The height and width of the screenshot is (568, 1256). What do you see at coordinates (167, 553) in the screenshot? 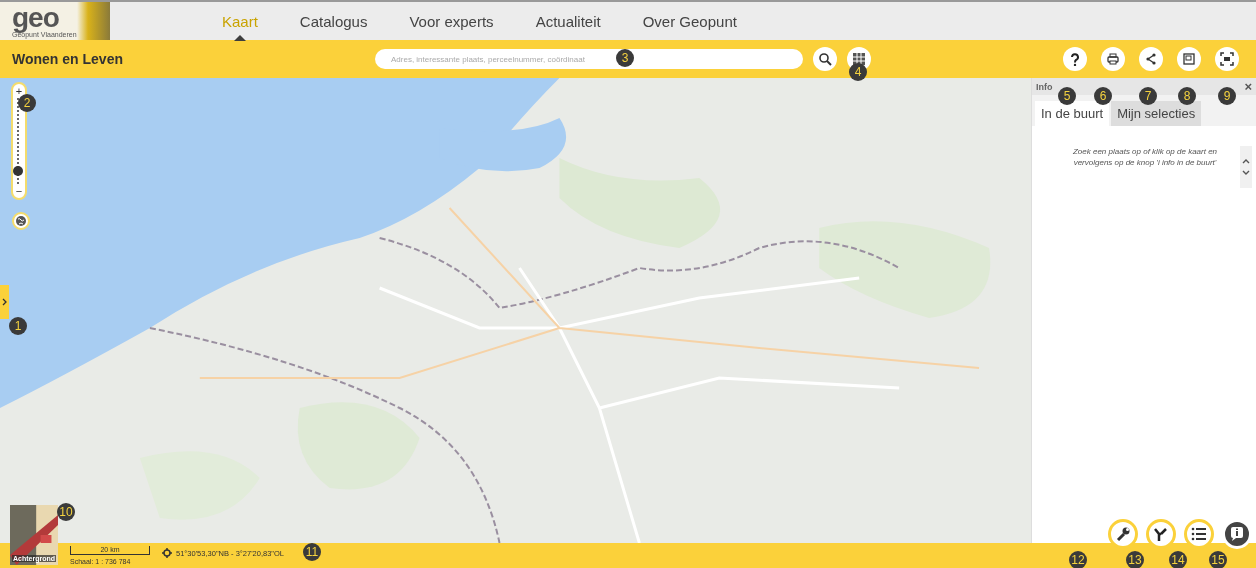
I see `crosshair-icon` at bounding box center [167, 553].